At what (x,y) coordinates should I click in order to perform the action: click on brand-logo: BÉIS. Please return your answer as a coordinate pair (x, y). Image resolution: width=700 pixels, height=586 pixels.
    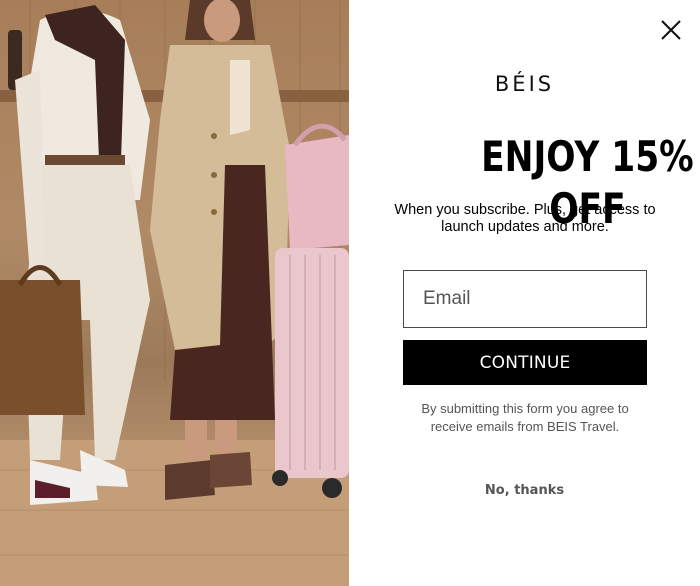
    Looking at the image, I should click on (524, 84).